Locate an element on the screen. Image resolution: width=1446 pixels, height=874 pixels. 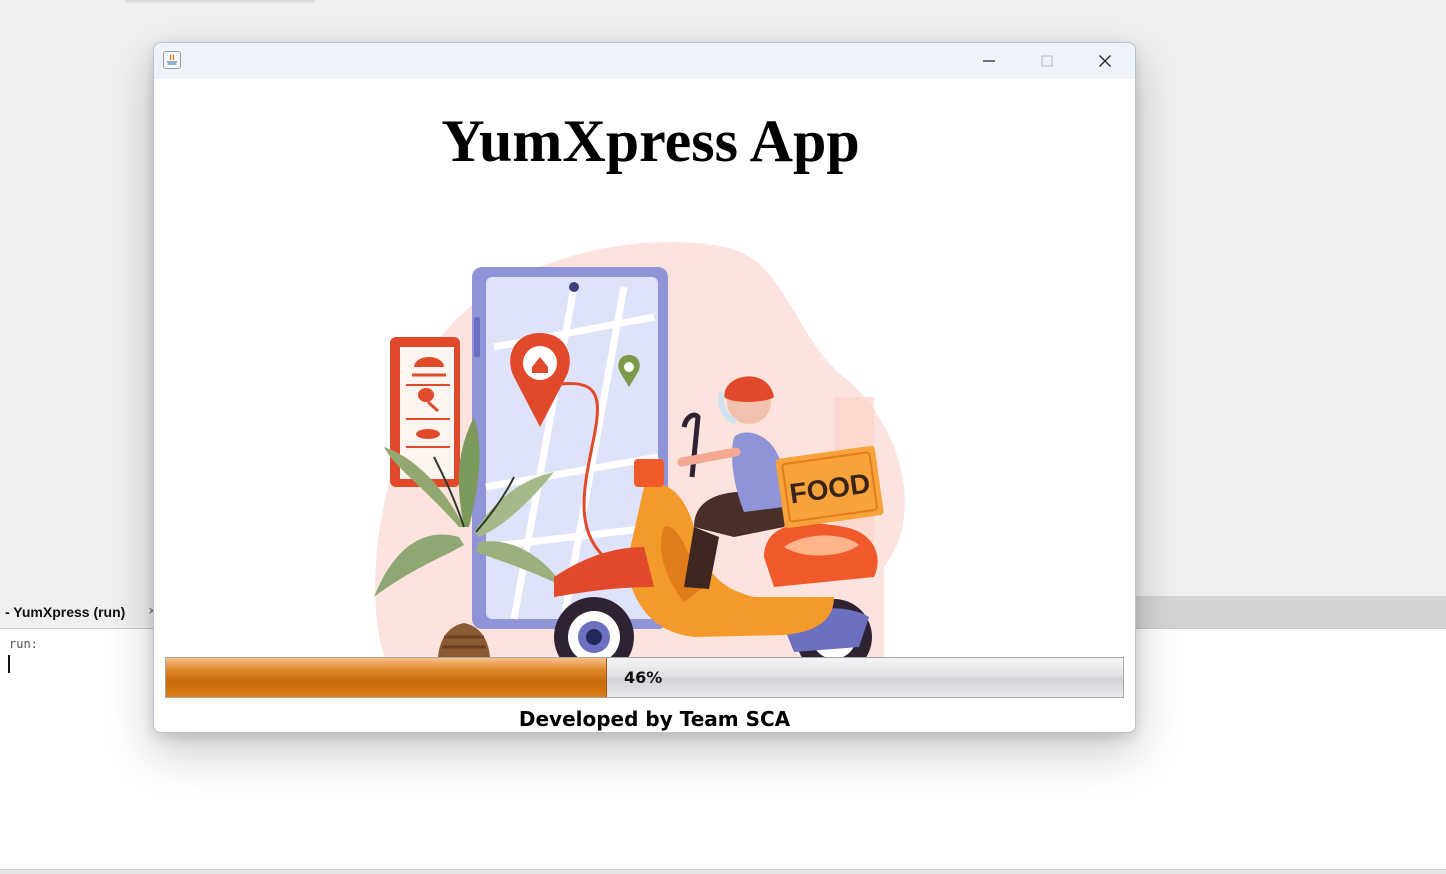
minimize-button is located at coordinates (989, 61).